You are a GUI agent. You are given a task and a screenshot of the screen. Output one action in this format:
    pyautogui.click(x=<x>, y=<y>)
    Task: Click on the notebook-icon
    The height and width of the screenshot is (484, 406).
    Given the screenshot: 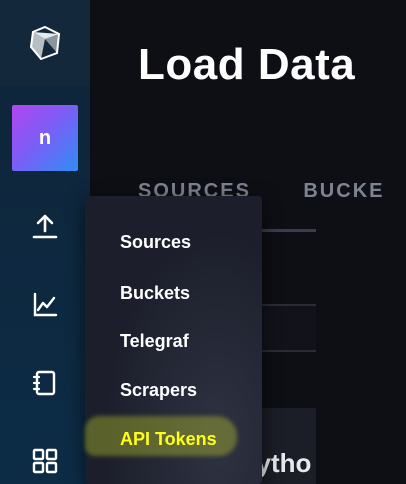 What is the action you would take?
    pyautogui.click(x=44, y=383)
    